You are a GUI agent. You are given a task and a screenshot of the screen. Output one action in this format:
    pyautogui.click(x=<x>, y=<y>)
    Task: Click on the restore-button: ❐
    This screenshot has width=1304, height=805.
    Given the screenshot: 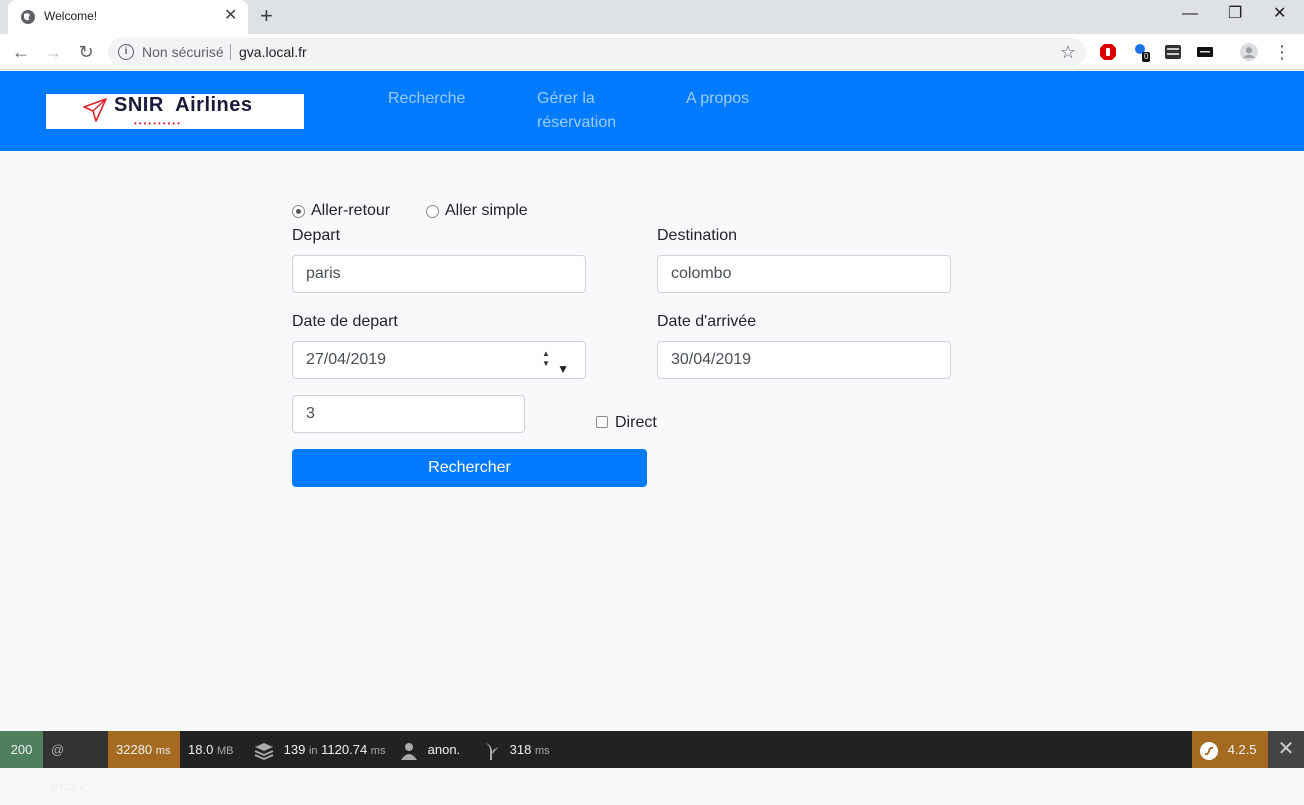 What is the action you would take?
    pyautogui.click(x=1235, y=14)
    